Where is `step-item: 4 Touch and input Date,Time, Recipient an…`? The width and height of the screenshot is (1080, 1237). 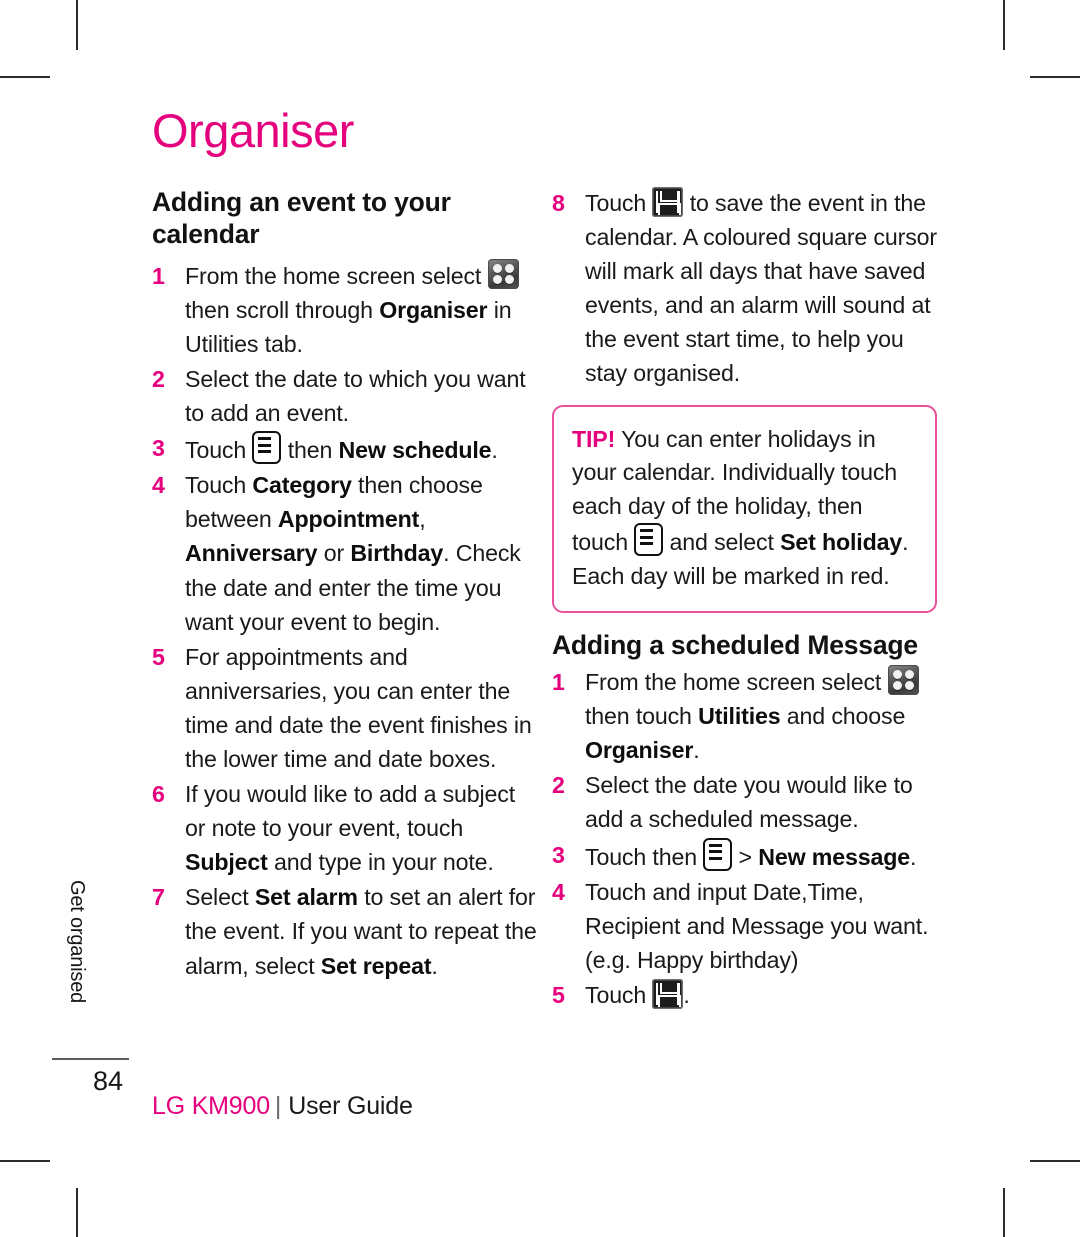 step-item: 4 Touch and input Date,Time, Recipient an… is located at coordinates (744, 926).